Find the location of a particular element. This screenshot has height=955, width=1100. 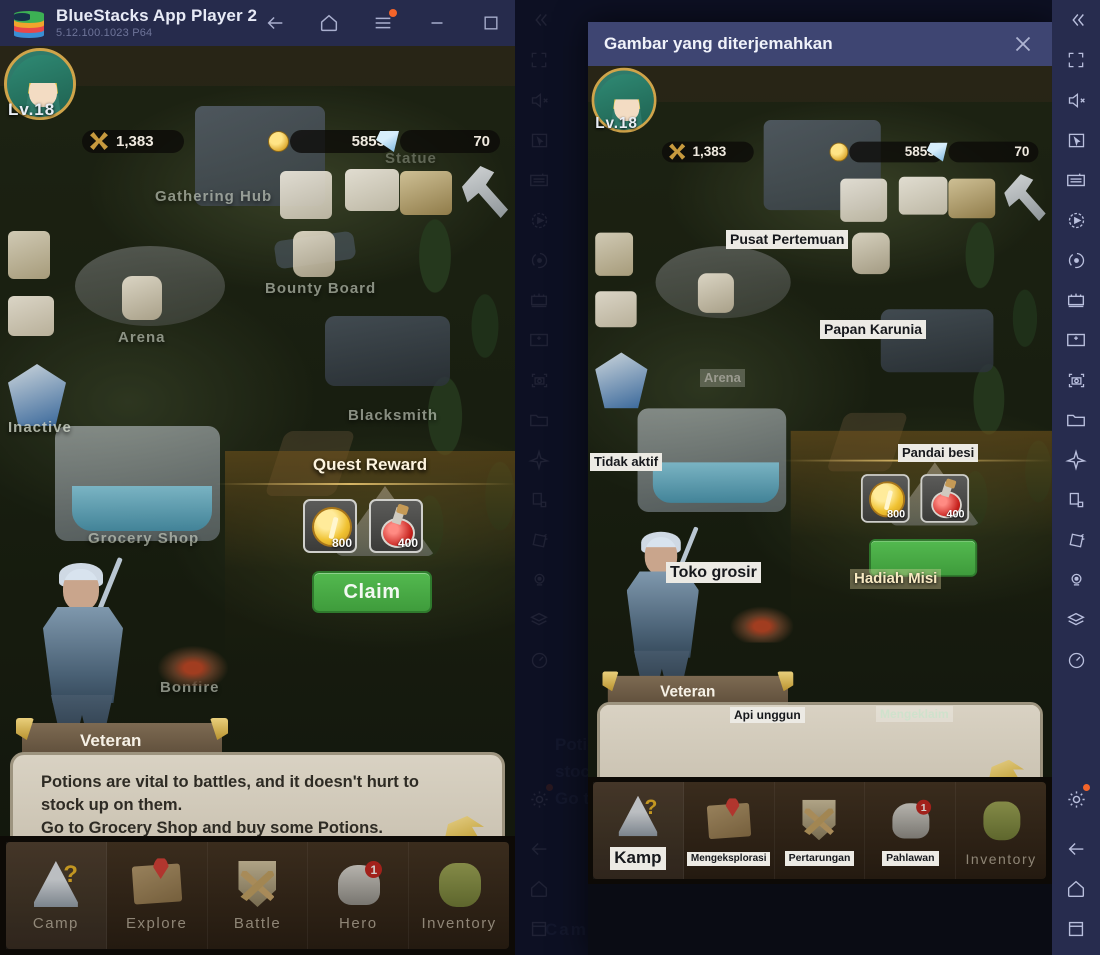

potion-reward: 400 is located at coordinates (396, 526).